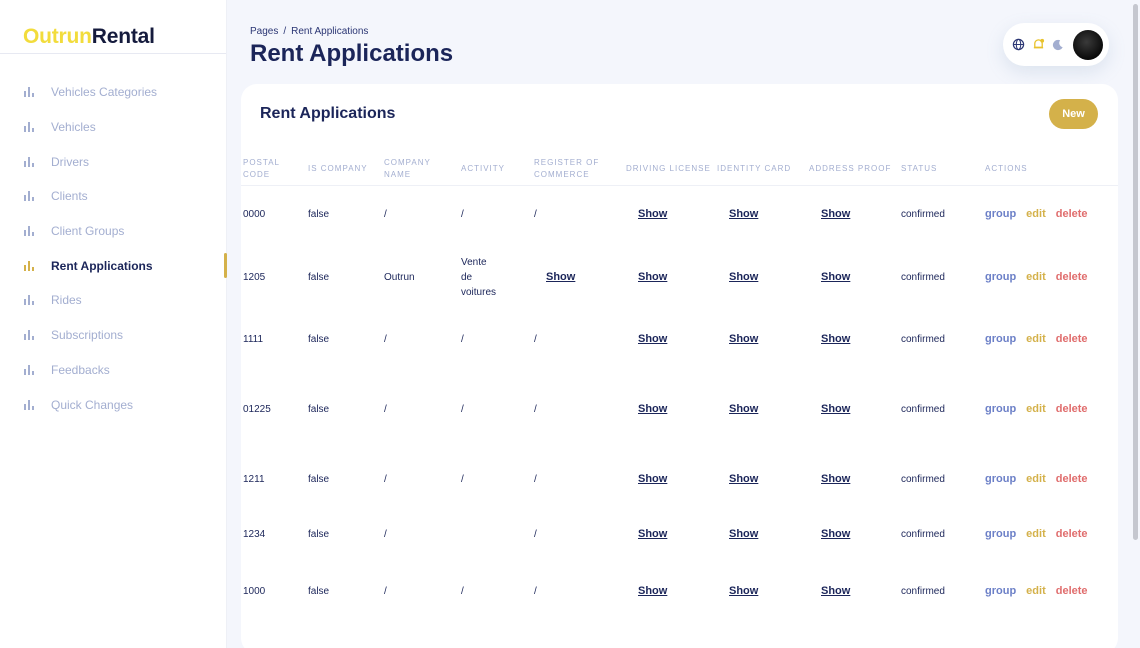 The height and width of the screenshot is (648, 1140). I want to click on sidebar-item-vehicles-categories: Vehicles Categories, so click(113, 92).